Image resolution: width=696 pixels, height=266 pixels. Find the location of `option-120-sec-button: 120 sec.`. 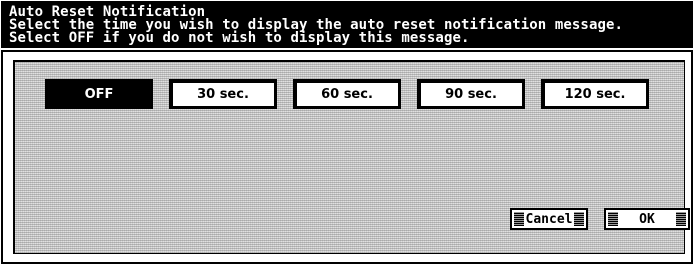

option-120-sec-button: 120 sec. is located at coordinates (595, 94).